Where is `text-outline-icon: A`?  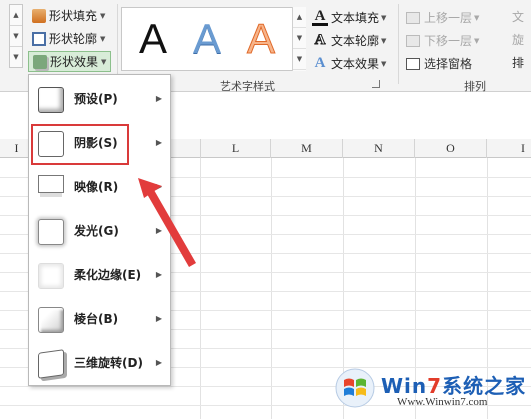 text-outline-icon: A is located at coordinates (320, 40).